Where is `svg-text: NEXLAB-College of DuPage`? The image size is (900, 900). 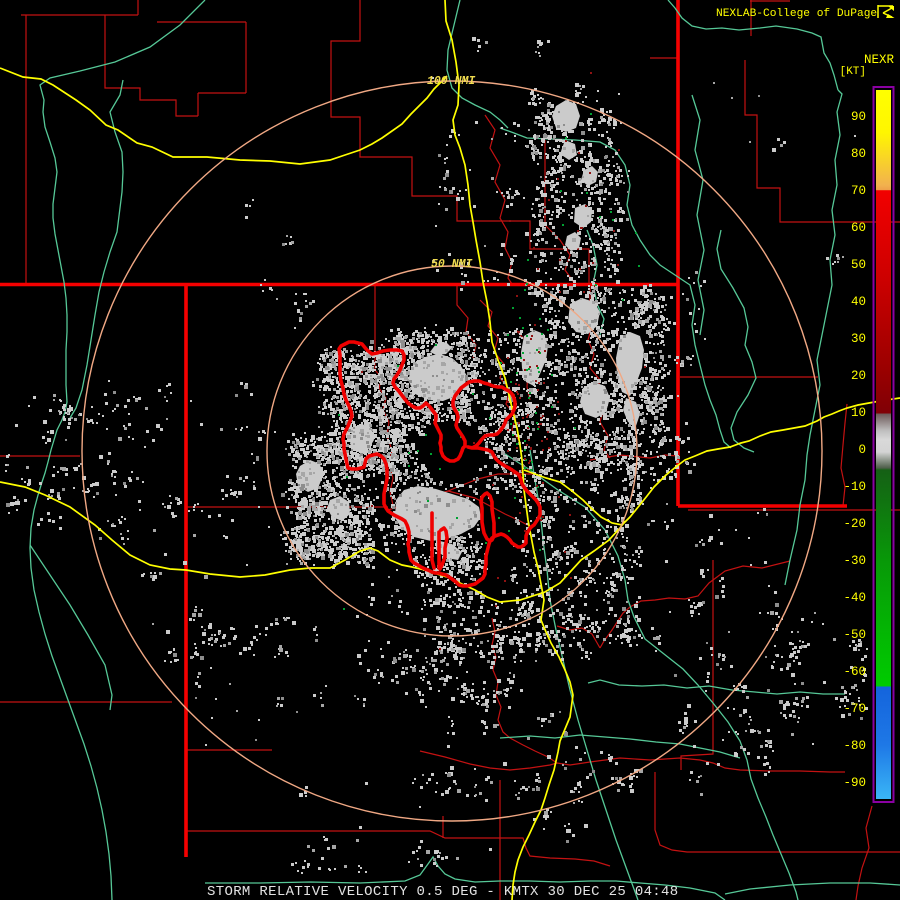 svg-text: NEXLAB-College of DuPage is located at coordinates (796, 14).